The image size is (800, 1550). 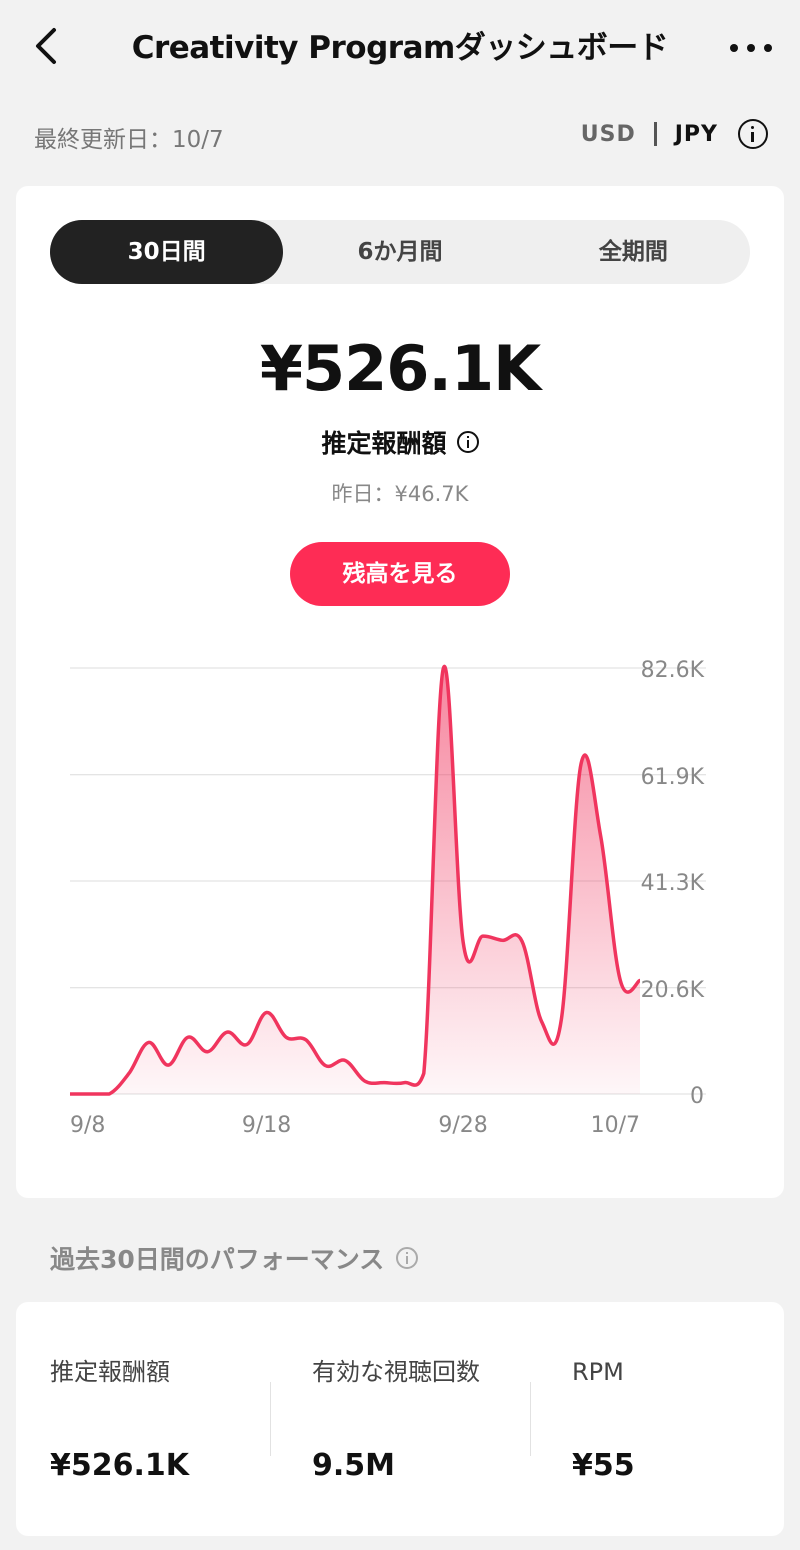 I want to click on estimated-earnings-label: 推定報酬額, so click(x=384, y=443).